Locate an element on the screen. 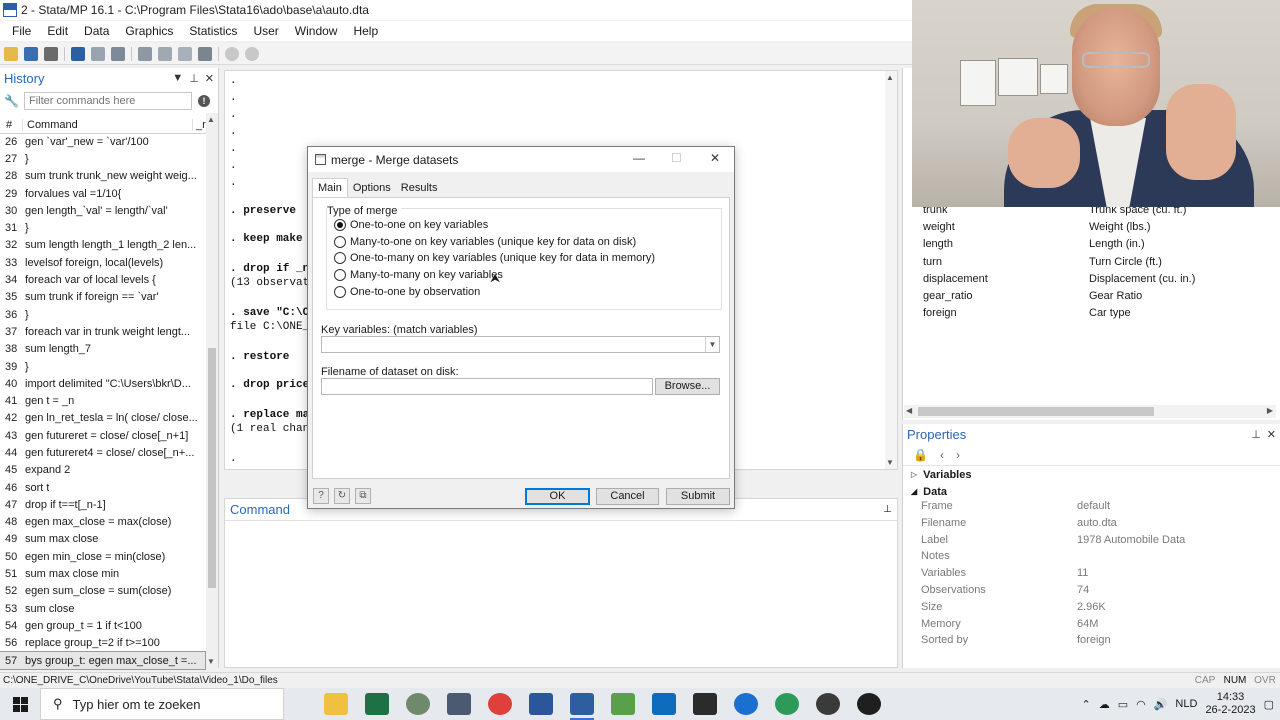 The height and width of the screenshot is (720, 1280). property-row: Observations 74 is located at coordinates (1091, 592).